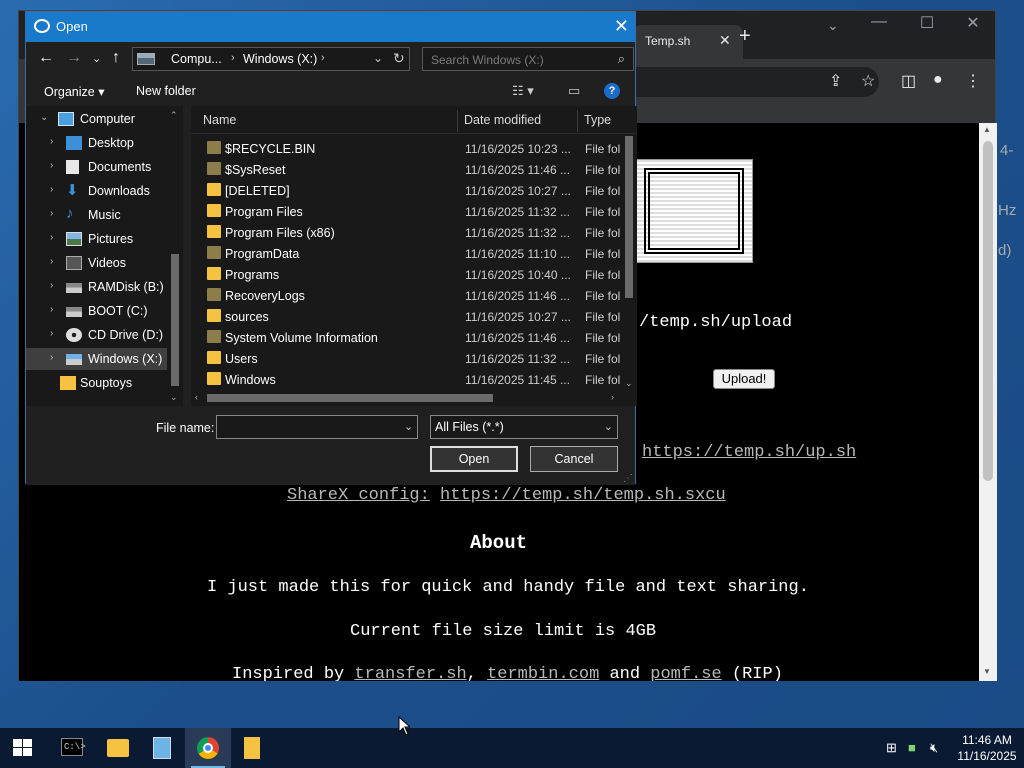 The height and width of the screenshot is (768, 1024). I want to click on taskbar-file, so click(252, 748).